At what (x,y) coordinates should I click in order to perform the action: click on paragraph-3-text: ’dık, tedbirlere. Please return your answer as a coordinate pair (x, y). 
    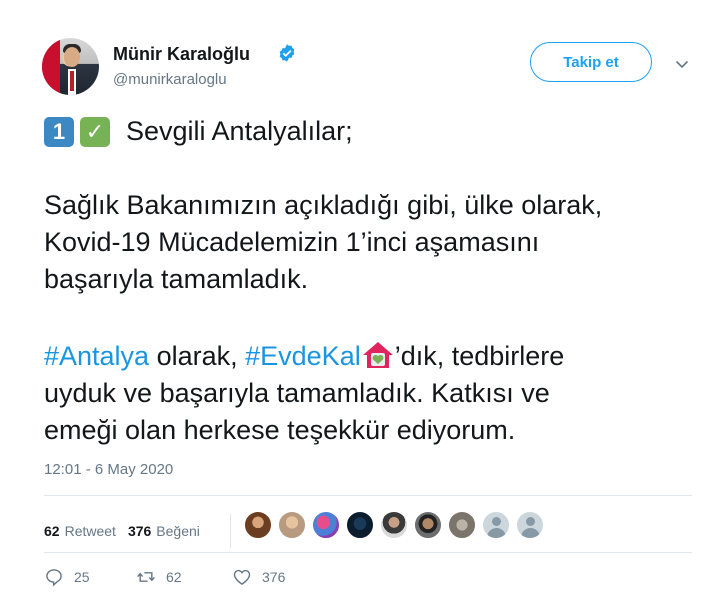
    Looking at the image, I should click on (479, 356).